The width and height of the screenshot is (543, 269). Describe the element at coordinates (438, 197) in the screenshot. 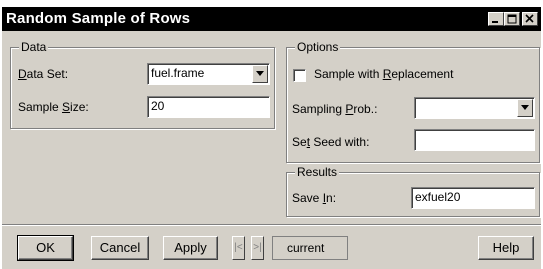

I see `save-in-value: exfuel20` at that location.